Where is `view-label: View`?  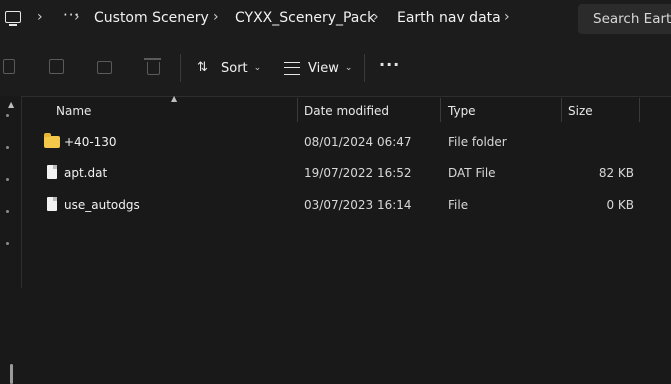 view-label: View is located at coordinates (323, 68).